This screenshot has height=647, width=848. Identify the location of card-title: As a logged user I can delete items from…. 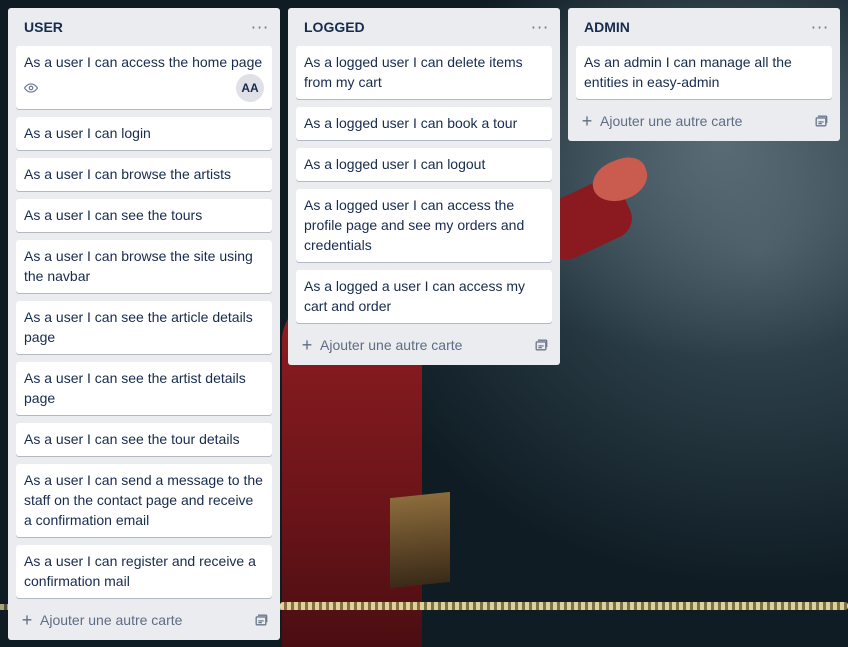
(413, 72).